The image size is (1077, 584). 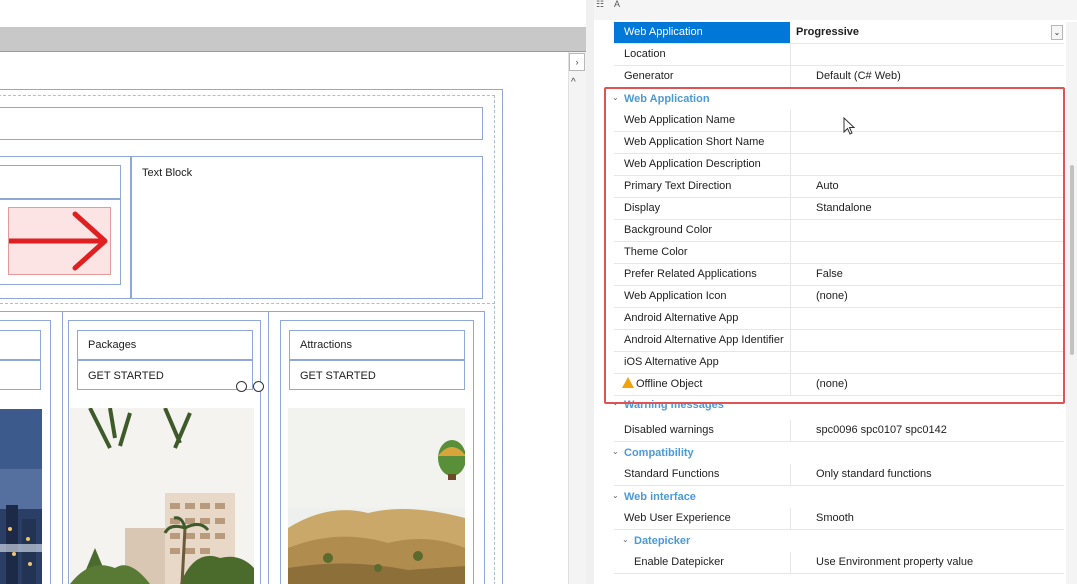 What do you see at coordinates (827, 32) in the screenshot?
I see `property-value: Progressive` at bounding box center [827, 32].